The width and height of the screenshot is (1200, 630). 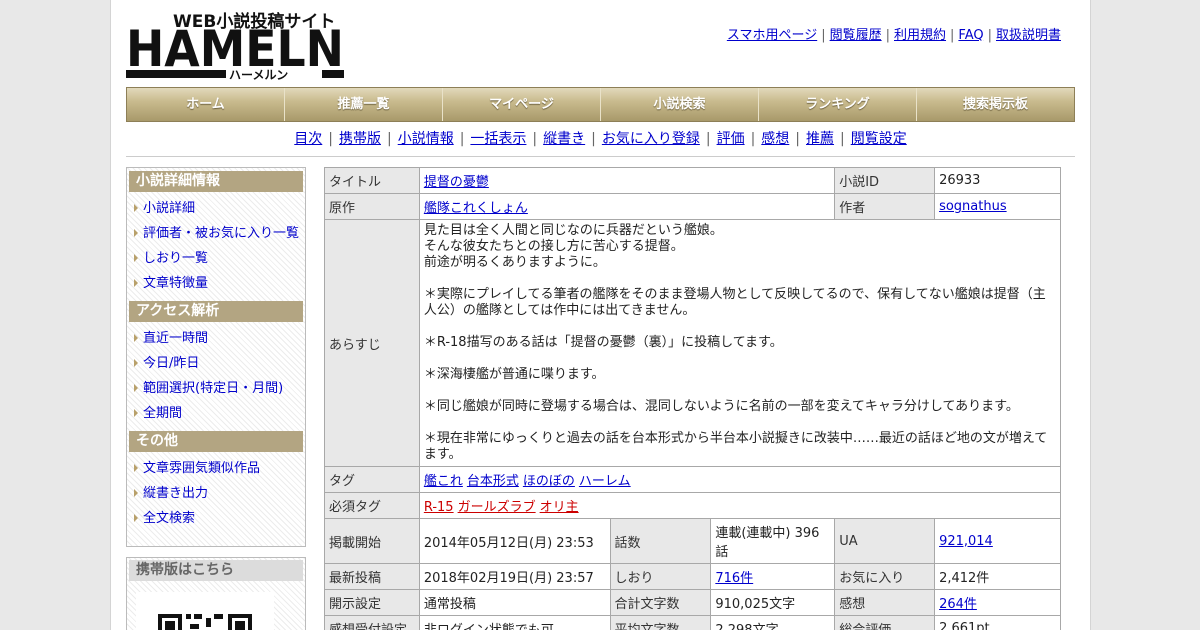 What do you see at coordinates (216, 441) in the screenshot?
I see `sidebar-heading-other: その他` at bounding box center [216, 441].